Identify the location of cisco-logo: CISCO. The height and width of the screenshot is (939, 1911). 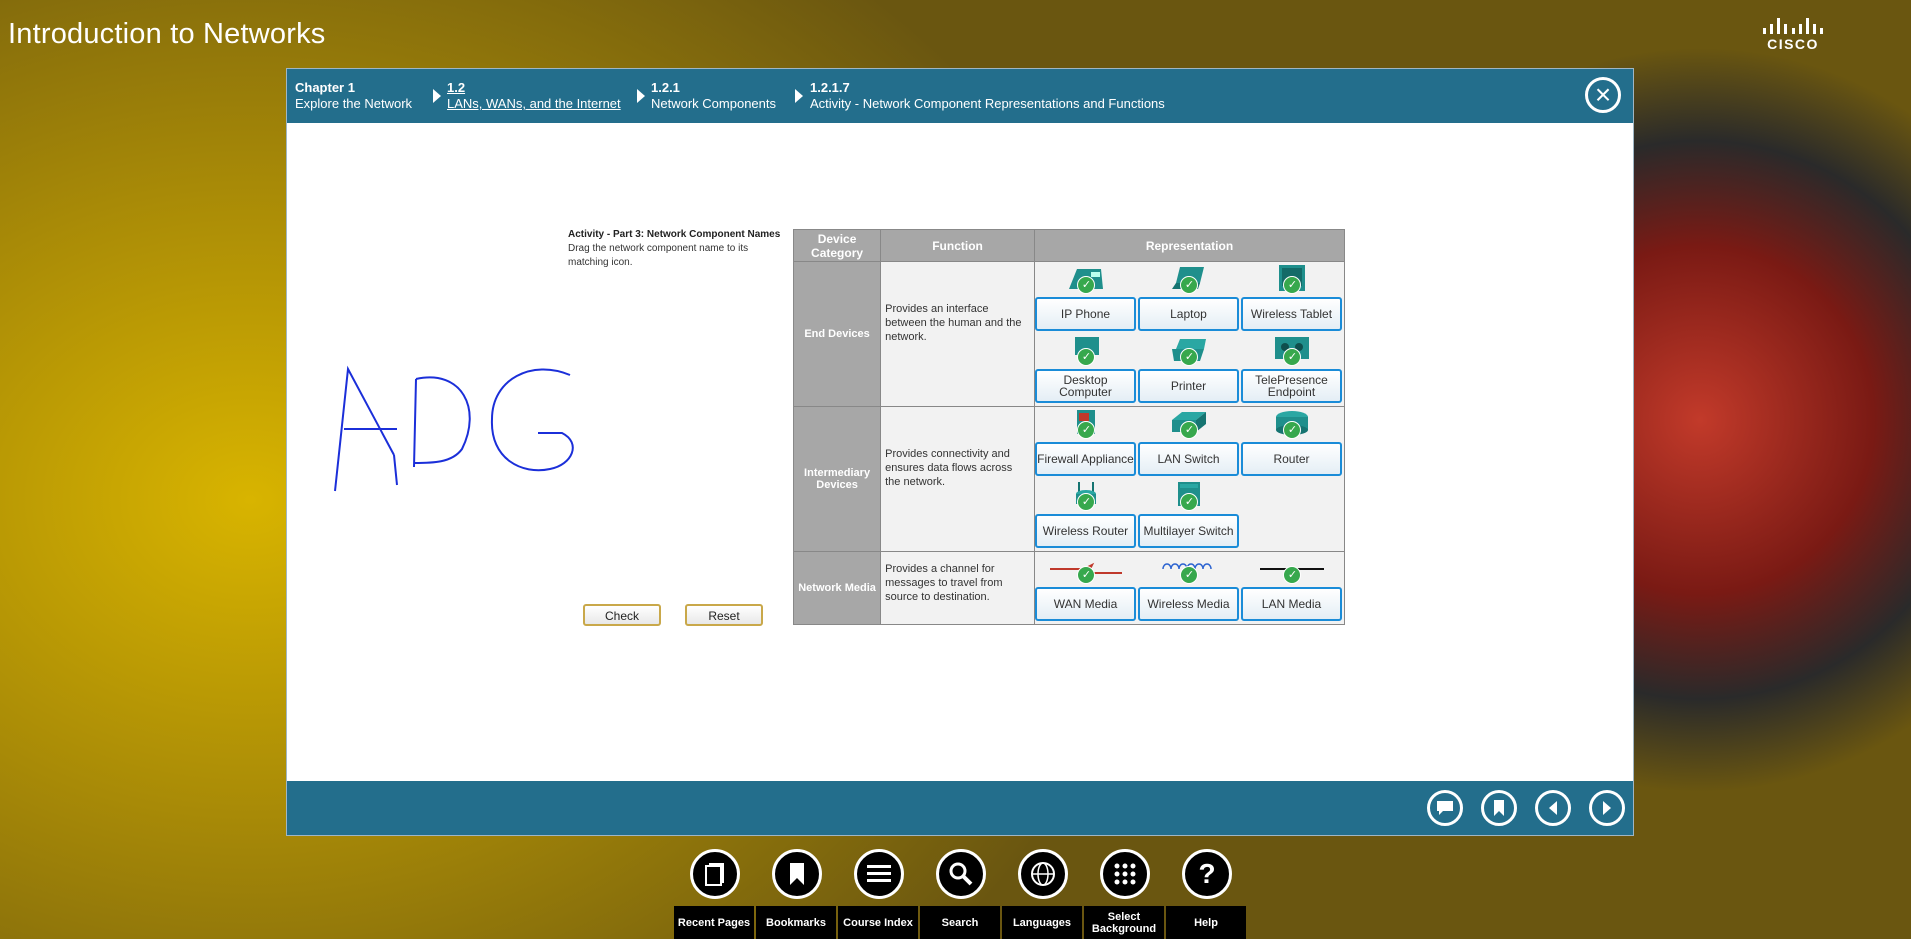
(1793, 35).